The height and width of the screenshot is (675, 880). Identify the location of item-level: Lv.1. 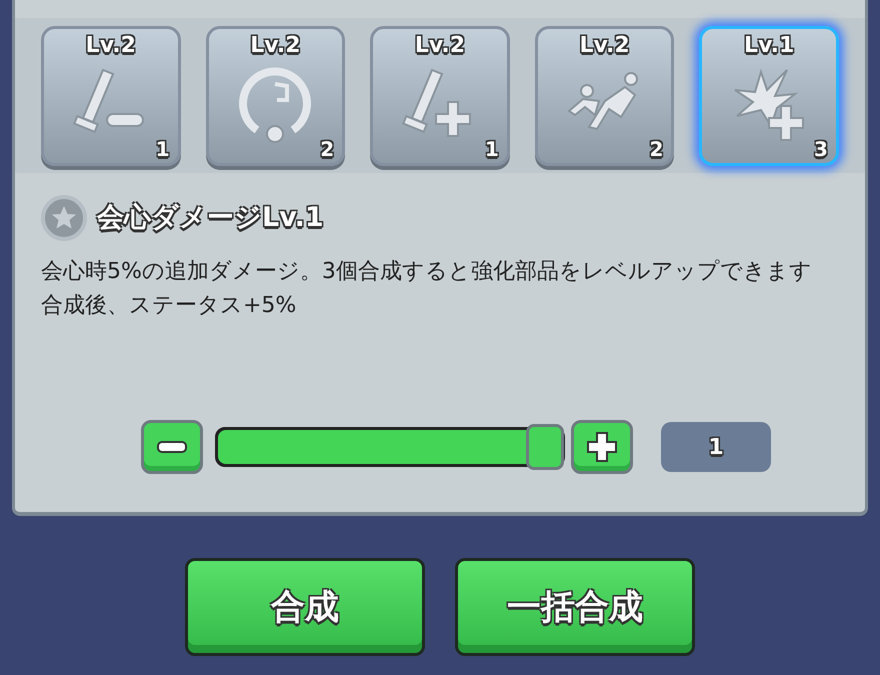
(769, 45).